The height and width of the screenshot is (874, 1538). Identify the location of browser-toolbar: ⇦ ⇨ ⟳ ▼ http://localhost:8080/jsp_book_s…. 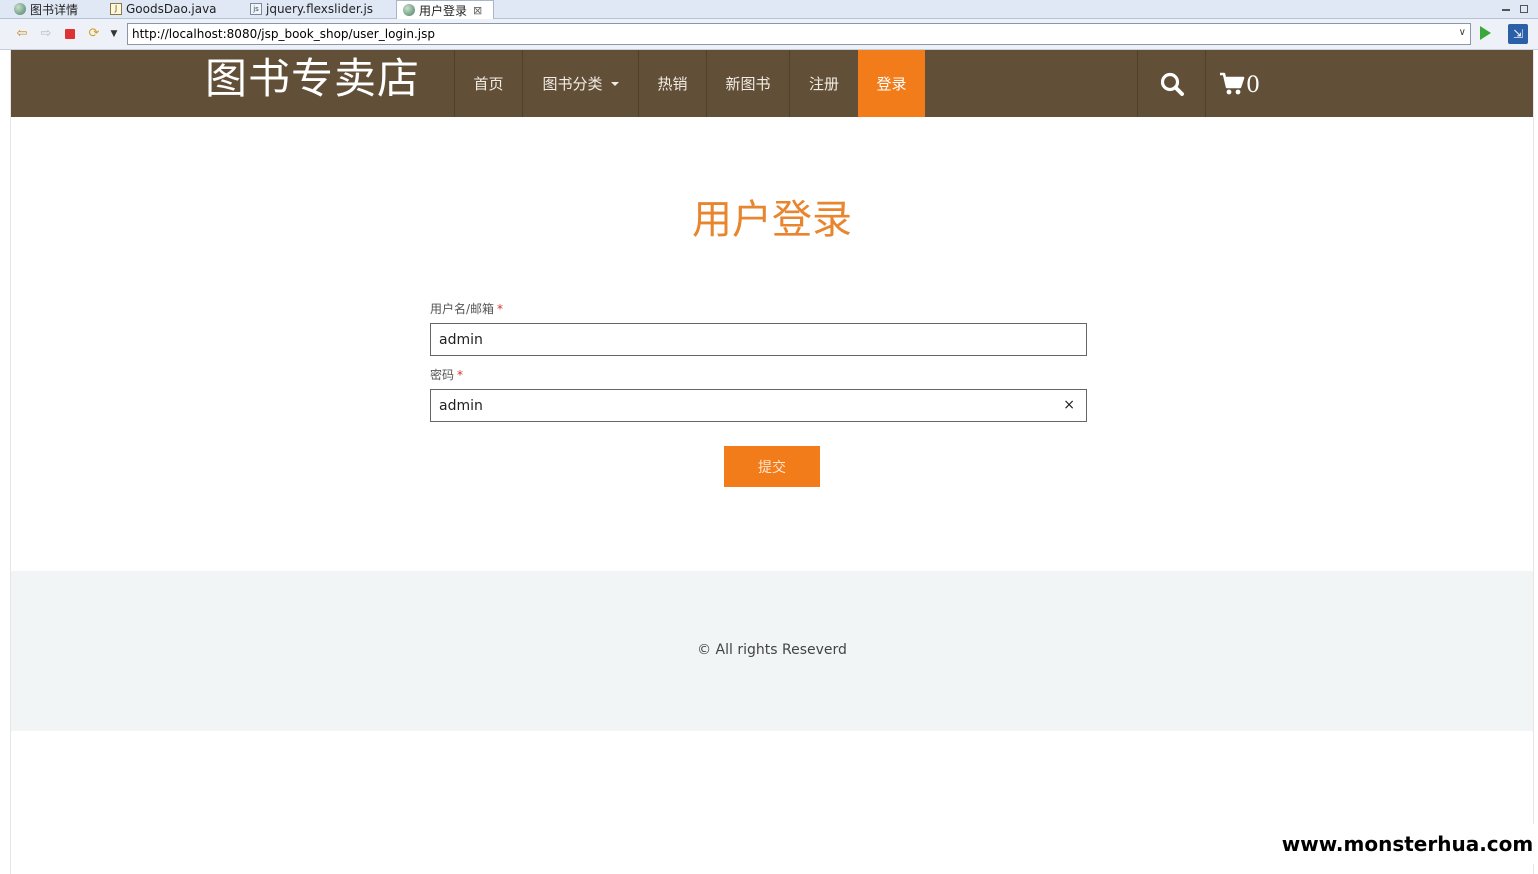
(769, 34).